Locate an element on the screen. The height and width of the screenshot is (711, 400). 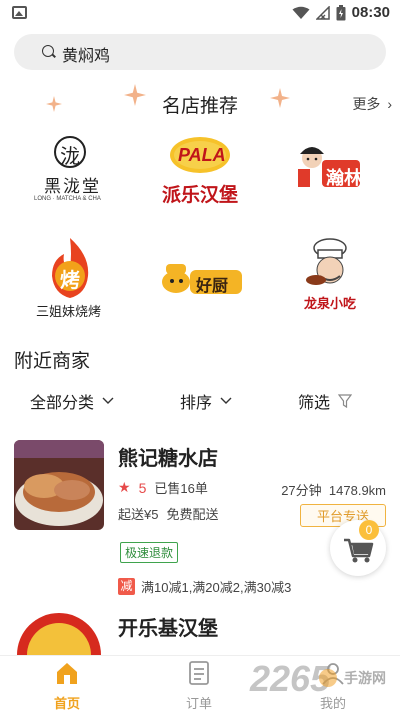
shop-logo-pala: PALA 派乐汉堡 is located at coordinates (200, 172).